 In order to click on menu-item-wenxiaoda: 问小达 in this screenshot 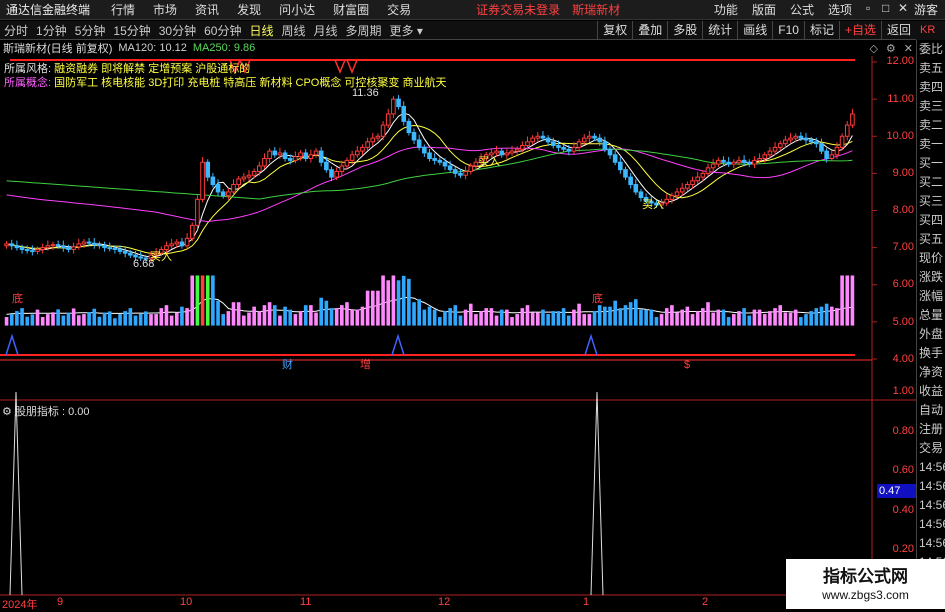, I will do `click(297, 9)`.